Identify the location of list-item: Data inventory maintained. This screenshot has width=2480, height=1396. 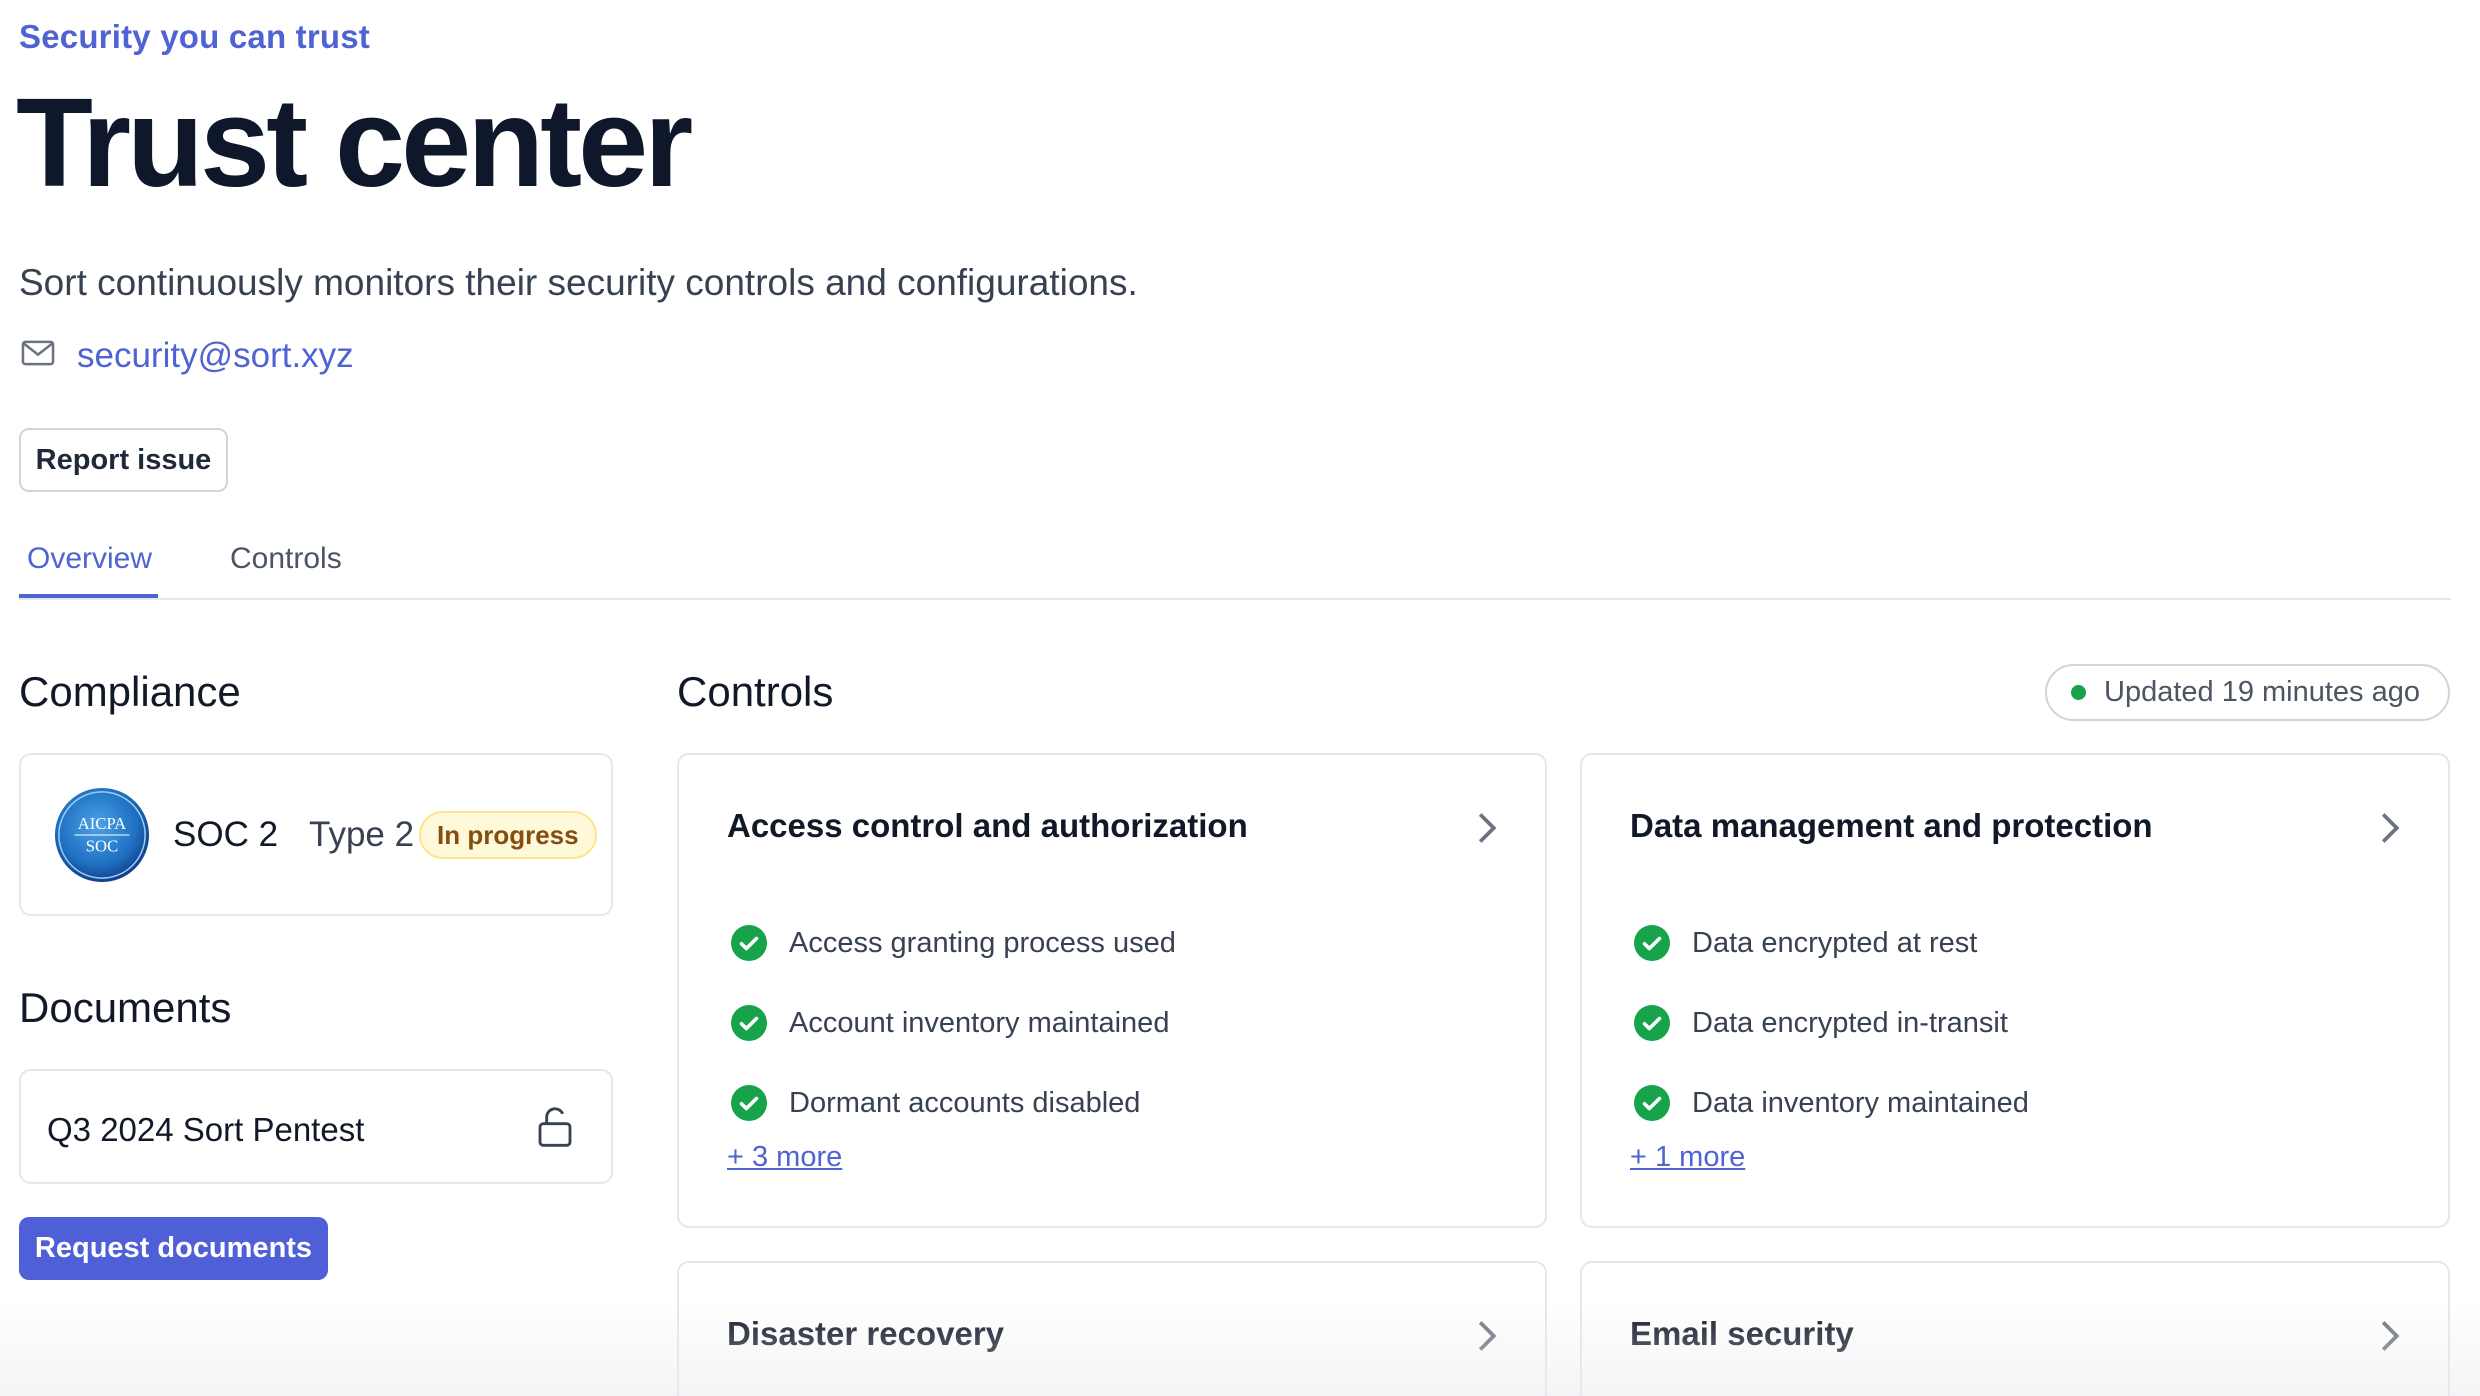
(1831, 1103).